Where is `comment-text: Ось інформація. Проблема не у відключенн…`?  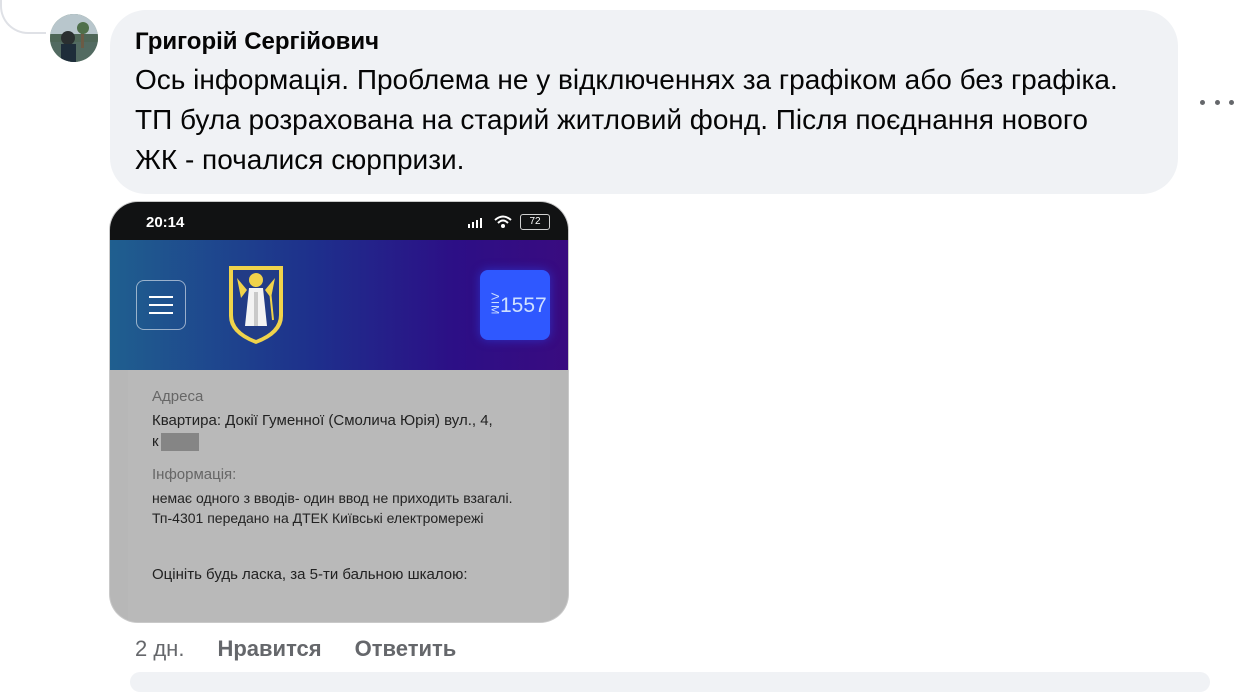
comment-text: Ось інформація. Проблема не у відключенн… is located at coordinates (626, 119).